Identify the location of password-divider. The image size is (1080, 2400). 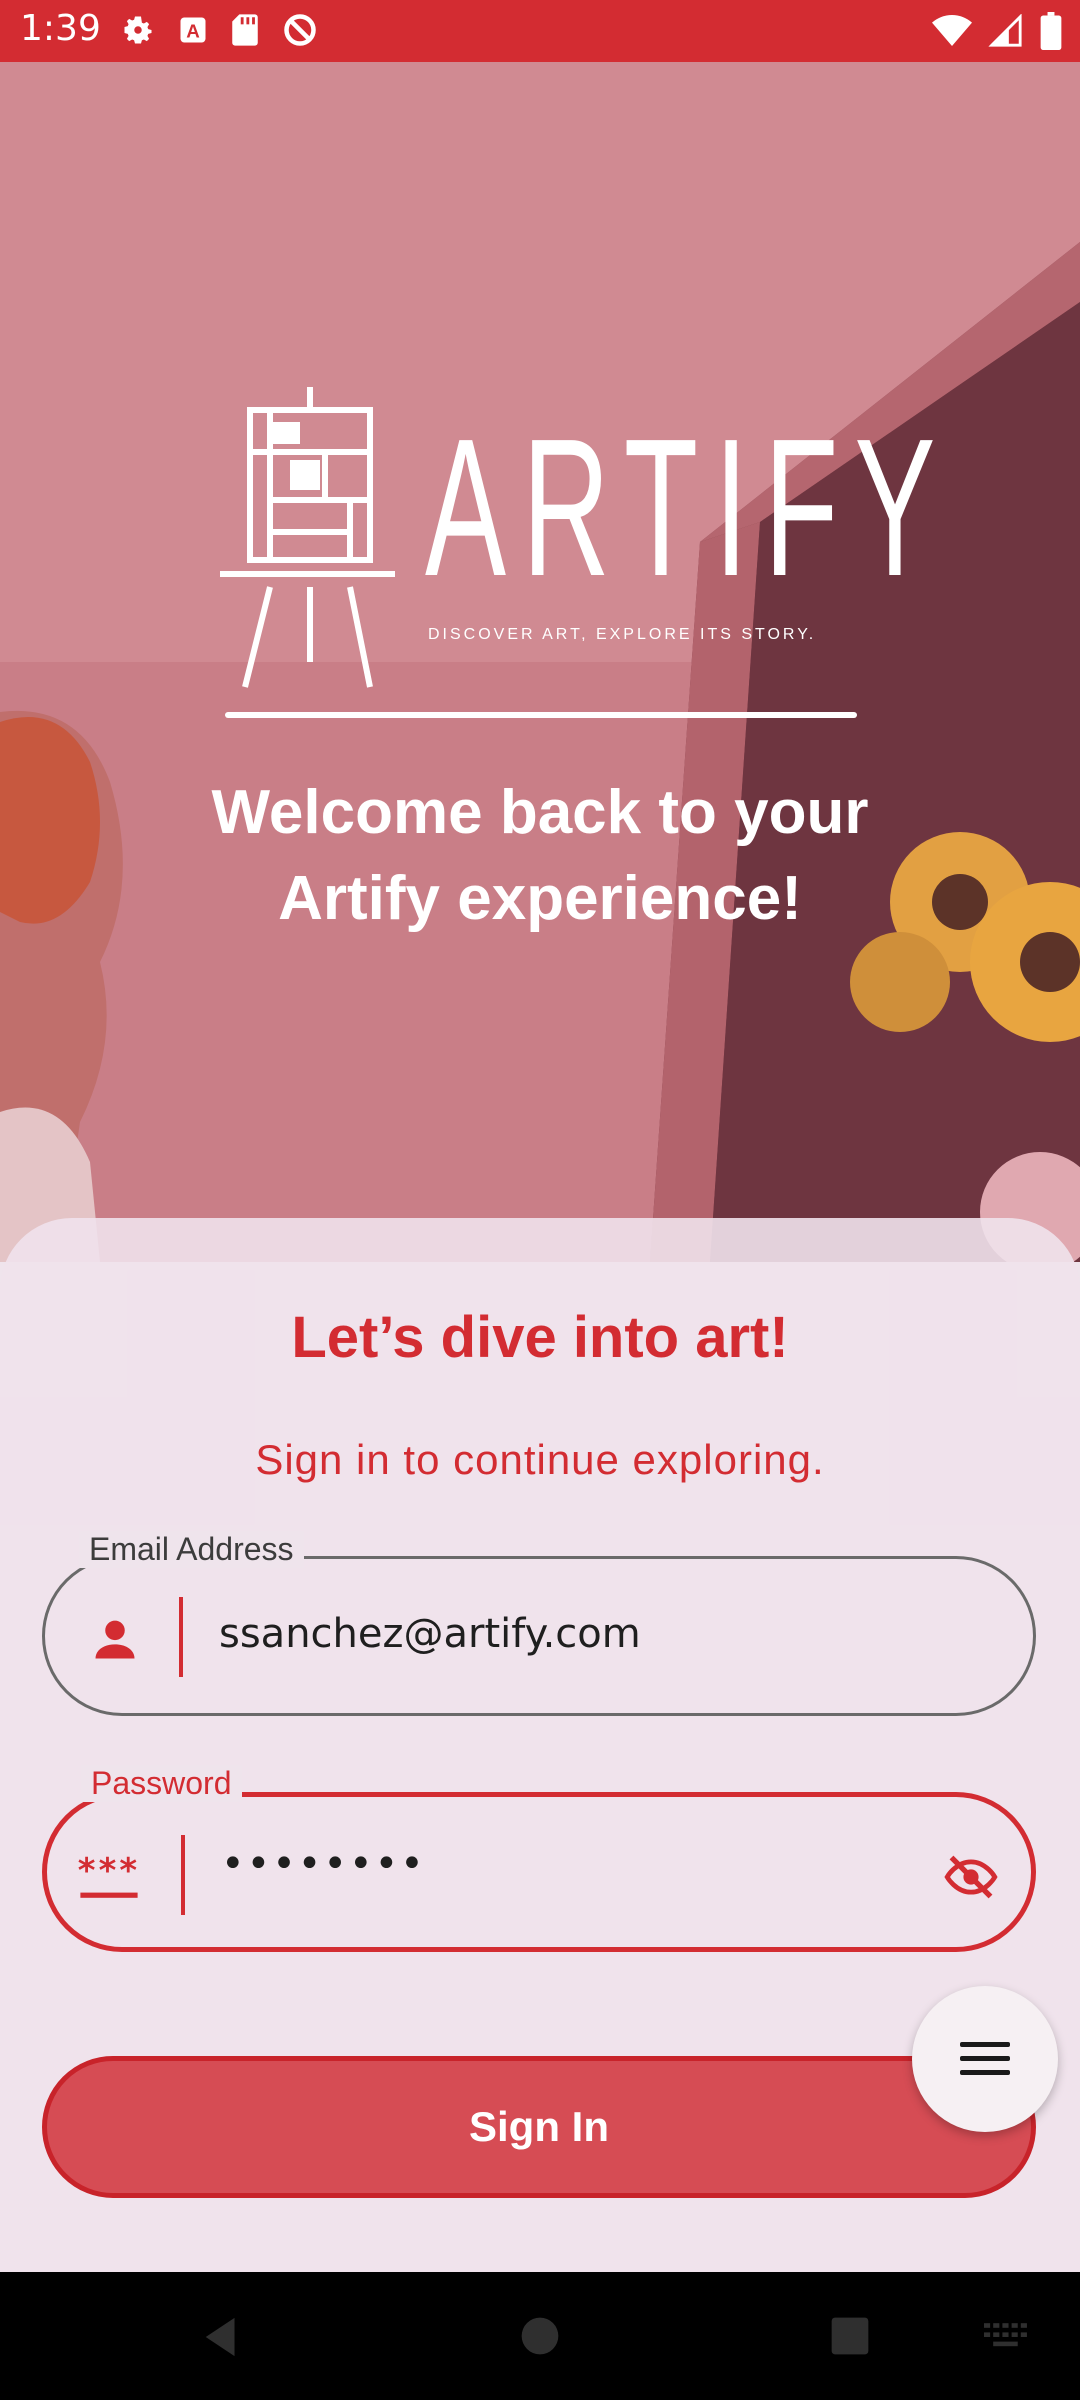
(183, 1875).